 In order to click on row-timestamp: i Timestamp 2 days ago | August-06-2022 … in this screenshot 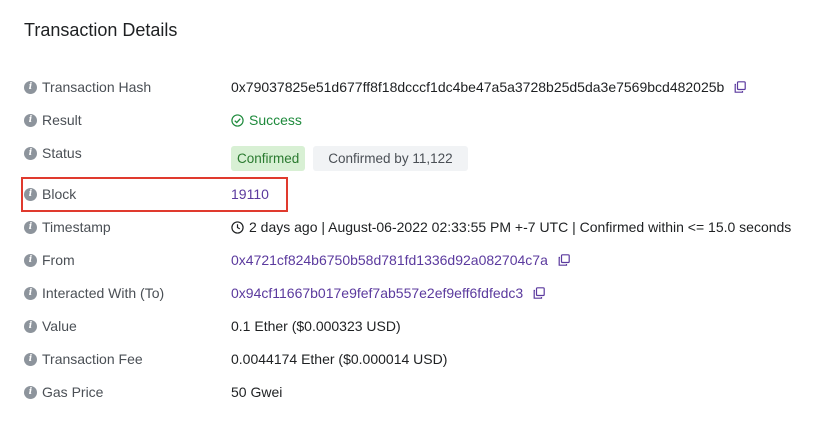, I will do `click(418, 227)`.